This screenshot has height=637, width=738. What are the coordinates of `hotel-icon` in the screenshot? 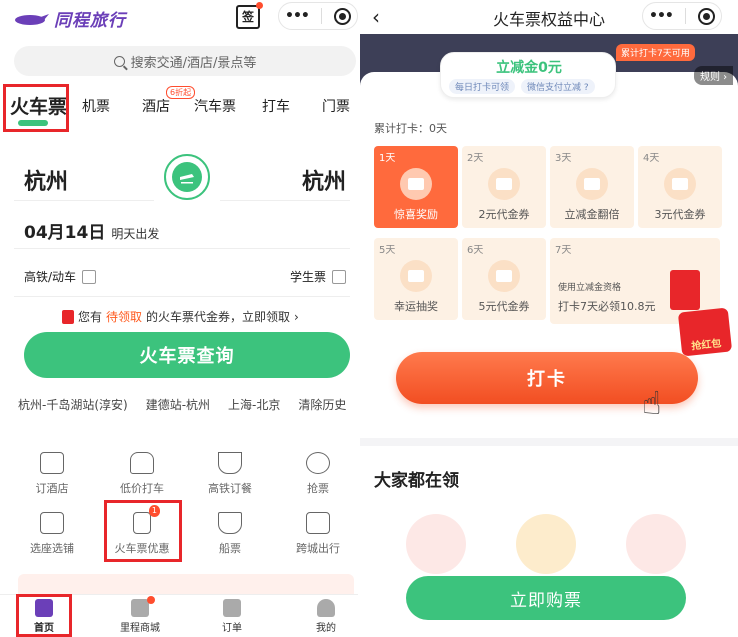 It's located at (52, 463).